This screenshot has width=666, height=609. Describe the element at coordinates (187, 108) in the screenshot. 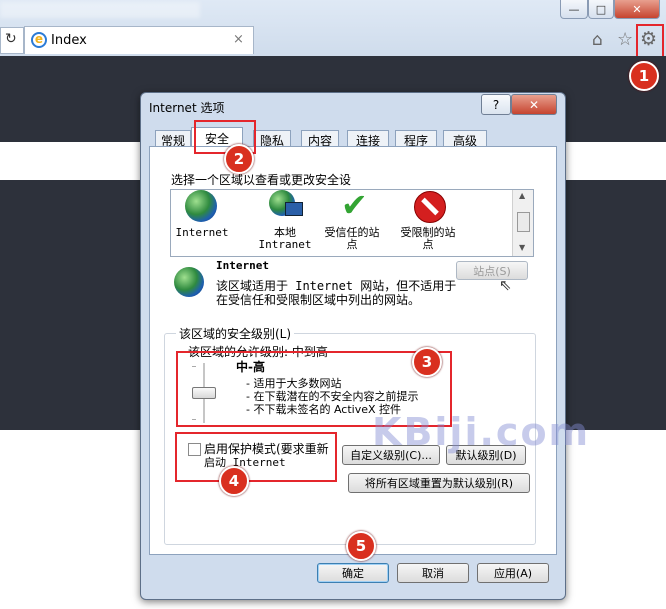

I see `dialog-title: Internet 选项` at that location.